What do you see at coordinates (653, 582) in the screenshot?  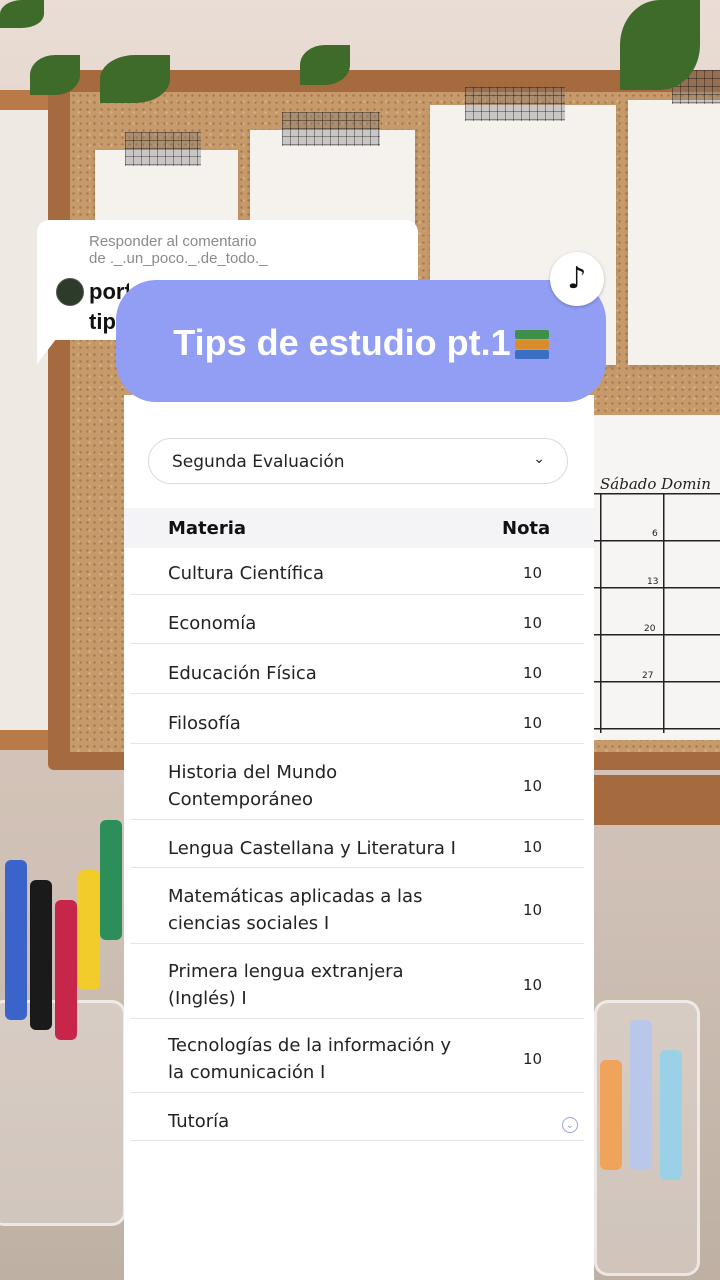 I see `calendar-number: 13` at bounding box center [653, 582].